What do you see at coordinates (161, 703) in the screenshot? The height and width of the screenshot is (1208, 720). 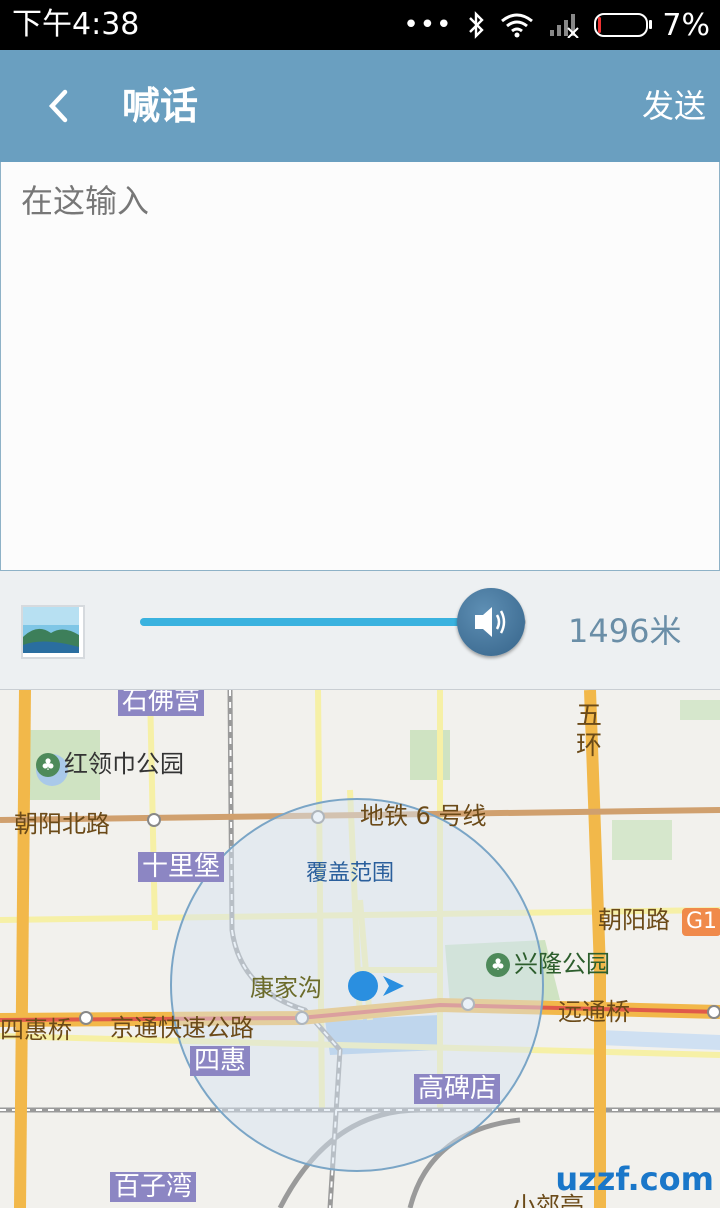 I see `map-label-shifo: 石佛营` at bounding box center [161, 703].